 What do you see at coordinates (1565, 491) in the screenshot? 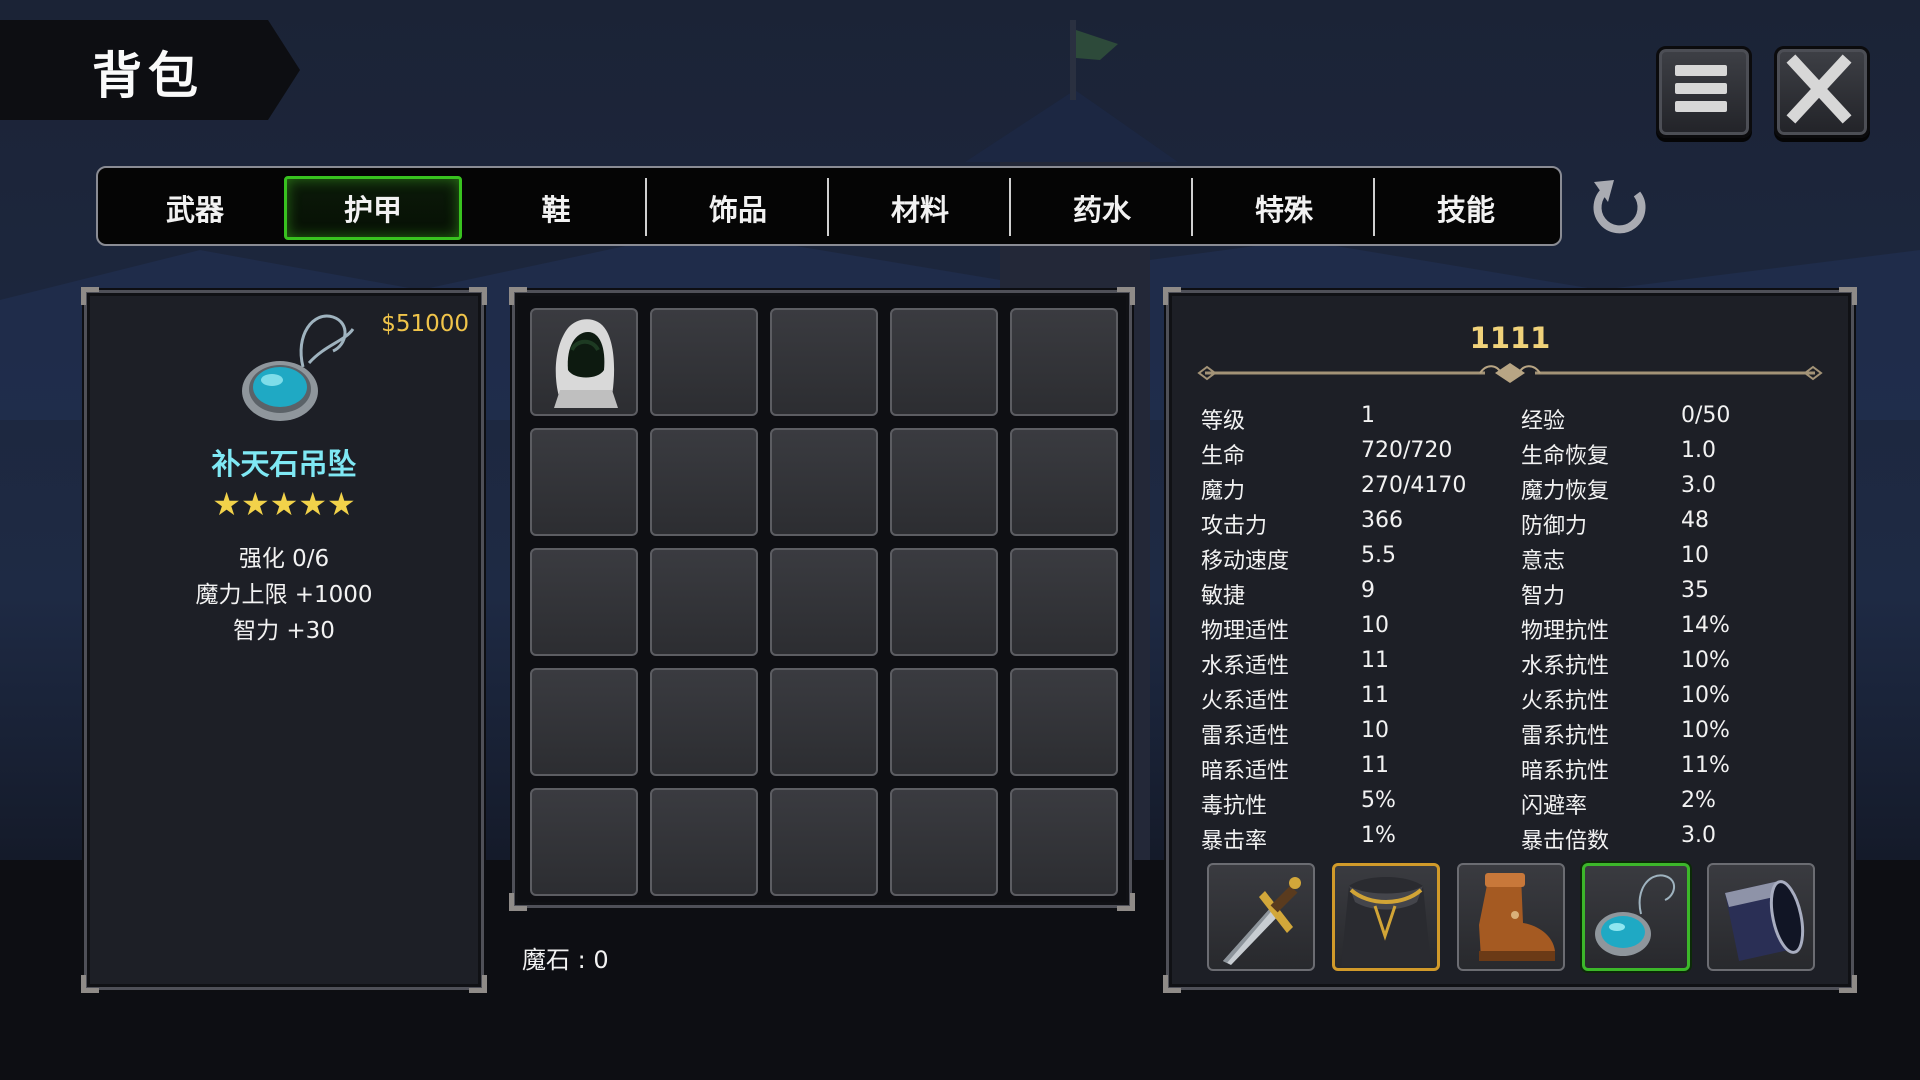
I see `stat-label: 魔力恢复` at bounding box center [1565, 491].